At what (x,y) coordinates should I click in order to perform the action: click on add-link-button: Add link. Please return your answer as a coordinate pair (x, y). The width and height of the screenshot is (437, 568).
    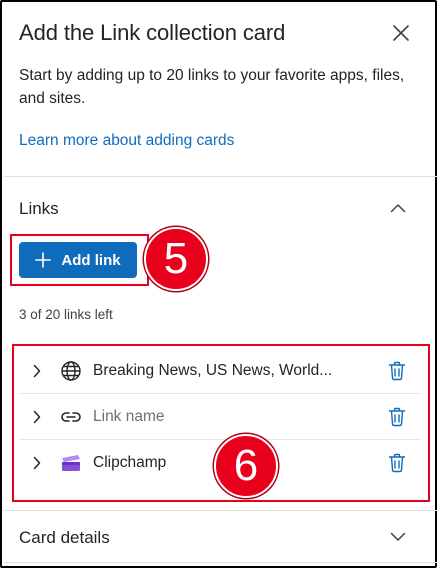
    Looking at the image, I should click on (78, 260).